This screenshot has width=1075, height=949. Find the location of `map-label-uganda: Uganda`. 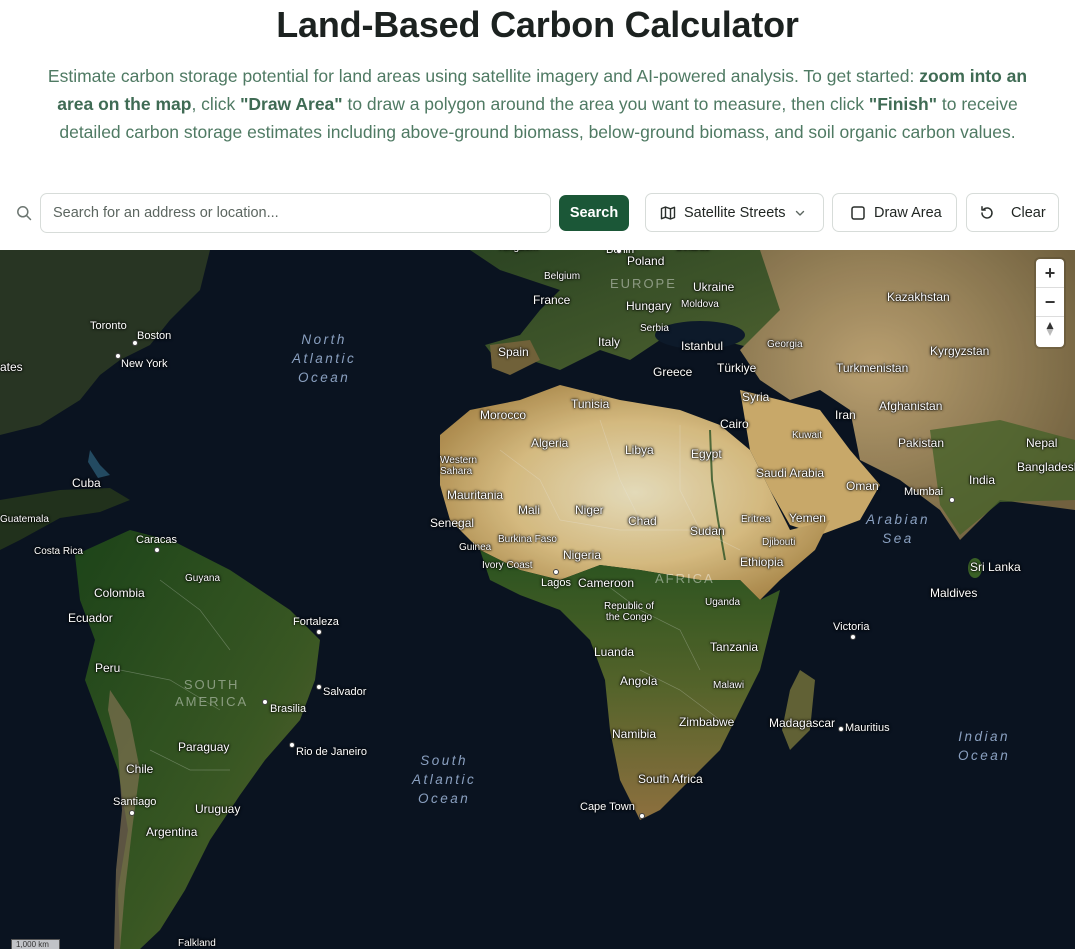

map-label-uganda: Uganda is located at coordinates (723, 602).